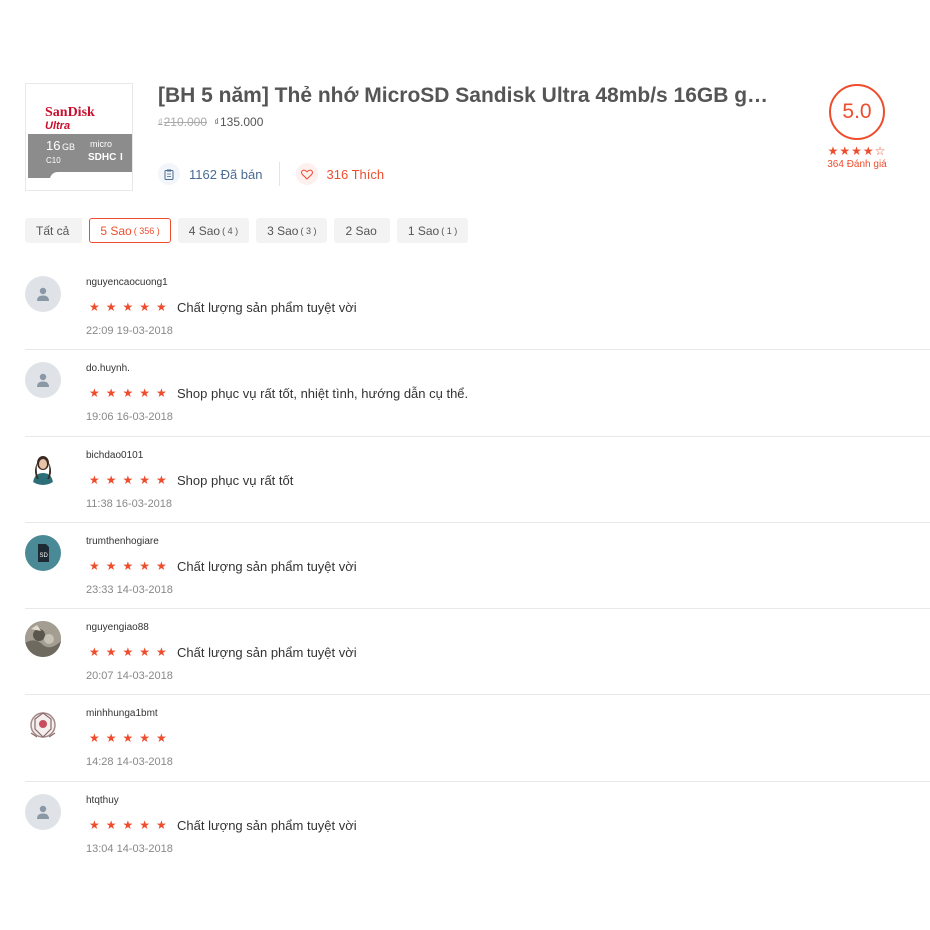  I want to click on review-comment: Shop phục vụ rất tốt, so click(235, 480).